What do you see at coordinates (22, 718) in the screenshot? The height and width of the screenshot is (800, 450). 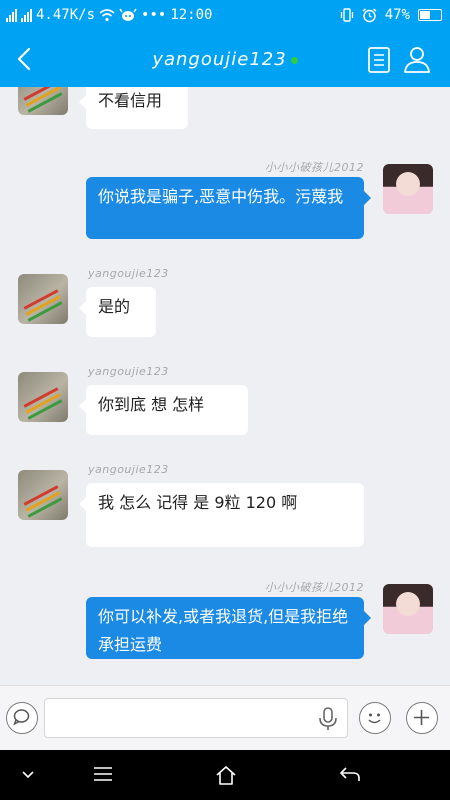 I see `voice-bubble-icon` at bounding box center [22, 718].